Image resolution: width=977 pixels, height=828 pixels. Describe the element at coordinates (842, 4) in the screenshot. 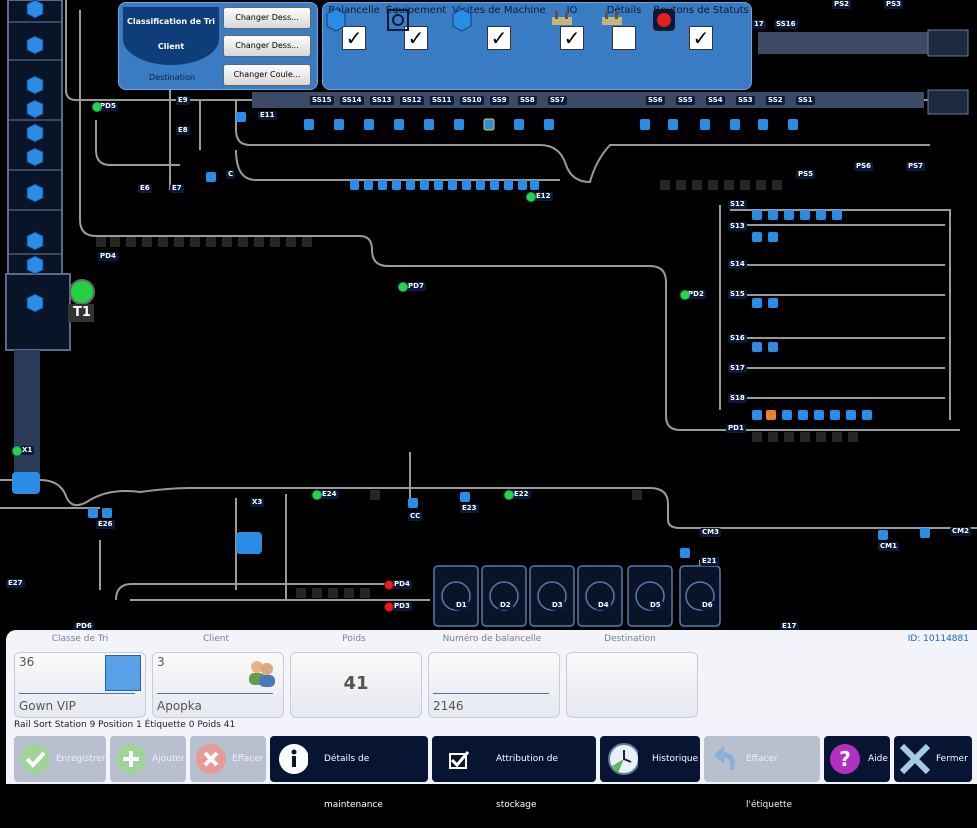

I see `map-label: PS2` at that location.